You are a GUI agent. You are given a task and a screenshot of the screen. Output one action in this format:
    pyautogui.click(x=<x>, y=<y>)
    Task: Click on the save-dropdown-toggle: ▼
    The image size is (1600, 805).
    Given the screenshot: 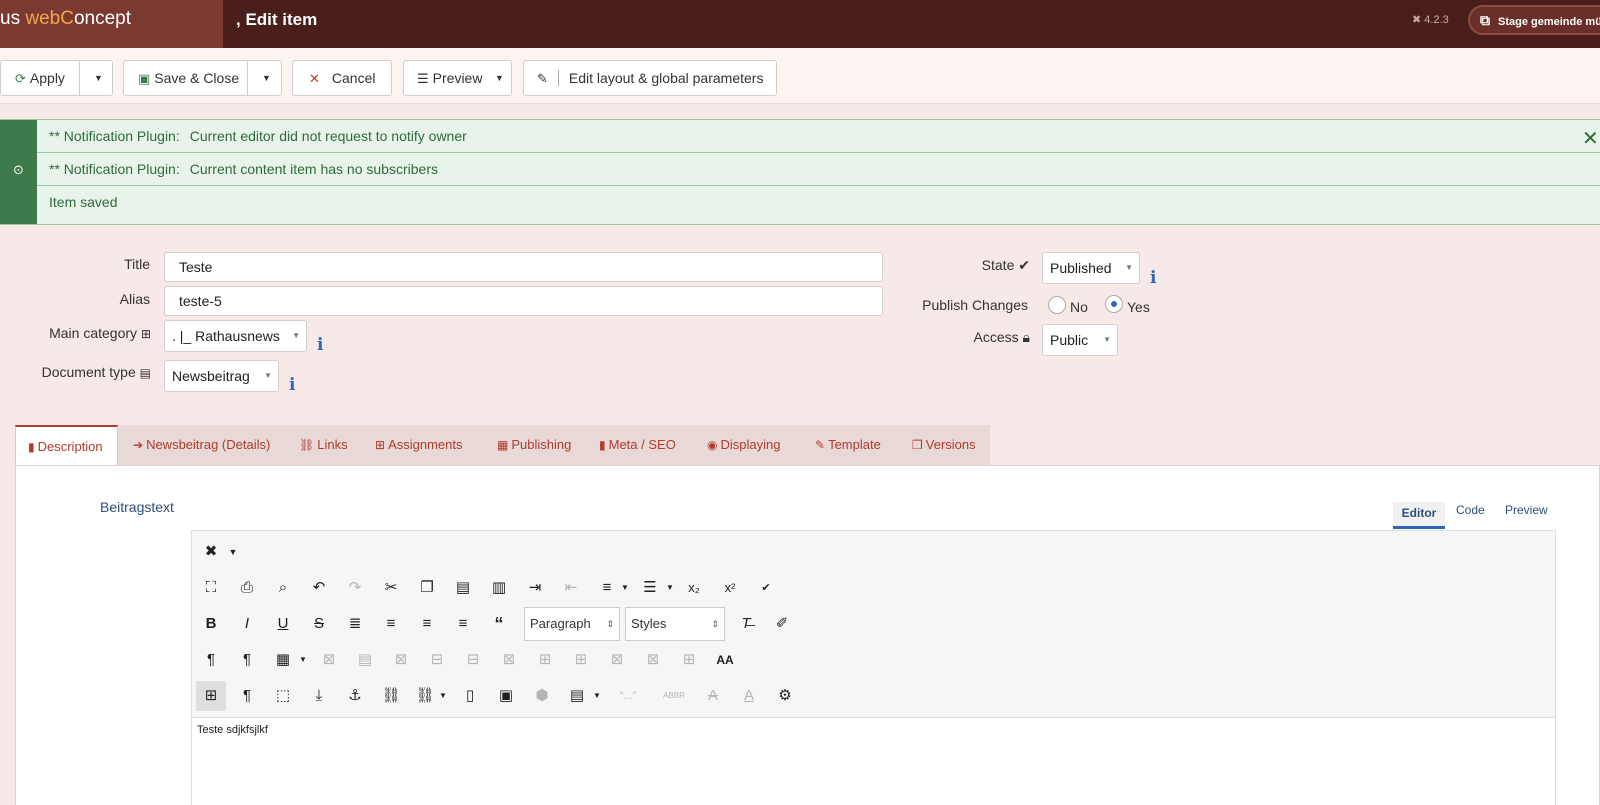 What is the action you would take?
    pyautogui.click(x=266, y=78)
    